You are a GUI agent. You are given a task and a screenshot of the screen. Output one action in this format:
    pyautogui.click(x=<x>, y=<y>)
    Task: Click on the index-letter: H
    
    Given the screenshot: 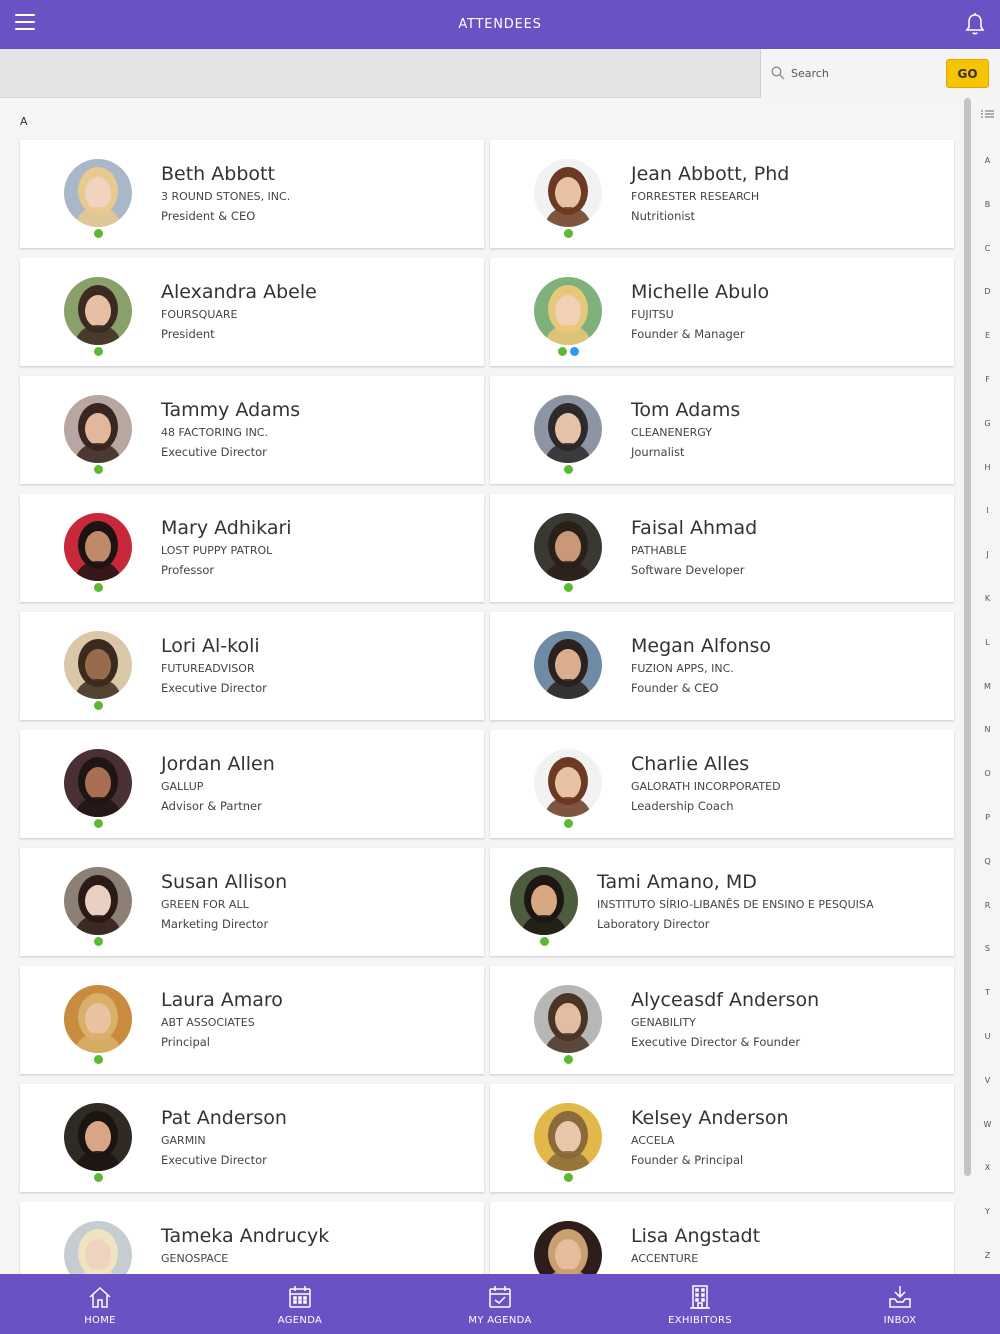 What is the action you would take?
    pyautogui.click(x=987, y=467)
    